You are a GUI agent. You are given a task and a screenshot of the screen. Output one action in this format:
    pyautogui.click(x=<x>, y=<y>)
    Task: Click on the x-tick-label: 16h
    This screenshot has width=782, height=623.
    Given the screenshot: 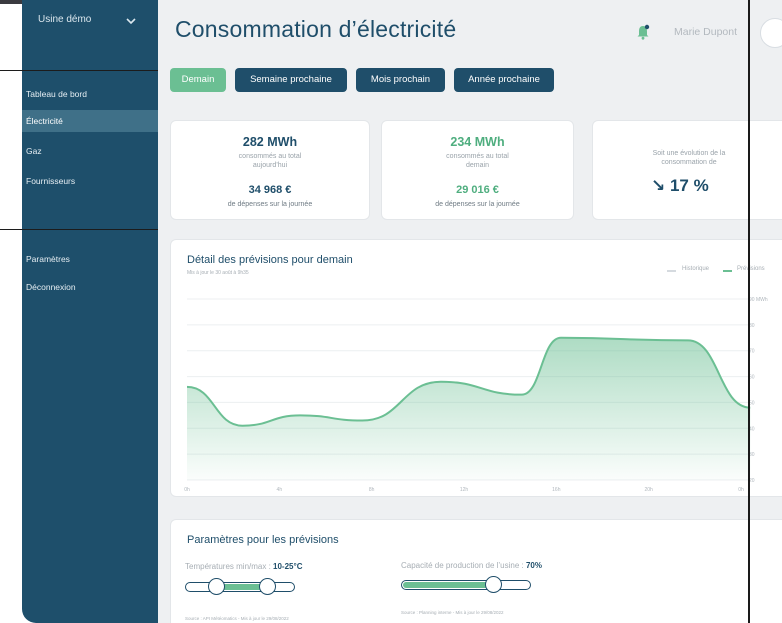 What is the action you would take?
    pyautogui.click(x=556, y=490)
    